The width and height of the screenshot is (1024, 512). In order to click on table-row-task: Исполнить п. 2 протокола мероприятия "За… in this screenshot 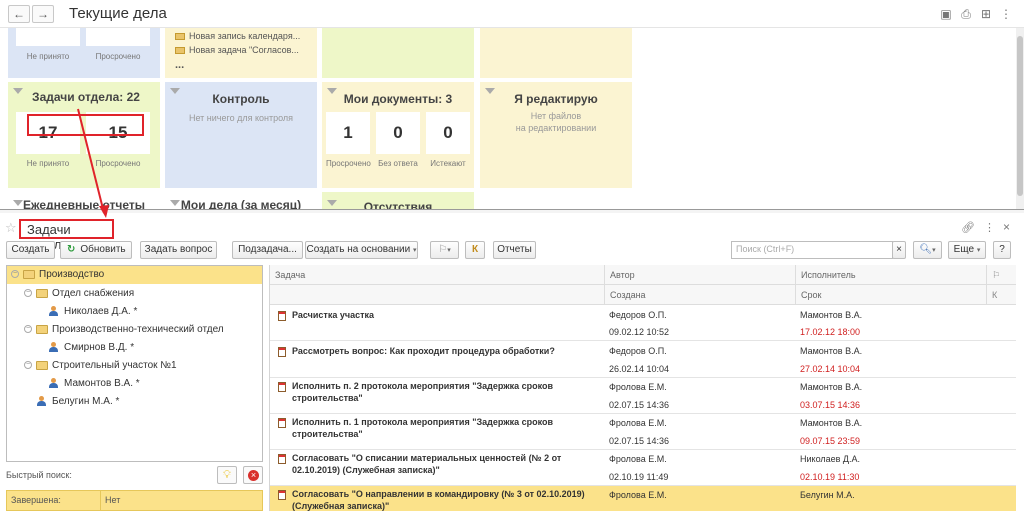, I will do `click(437, 392)`.